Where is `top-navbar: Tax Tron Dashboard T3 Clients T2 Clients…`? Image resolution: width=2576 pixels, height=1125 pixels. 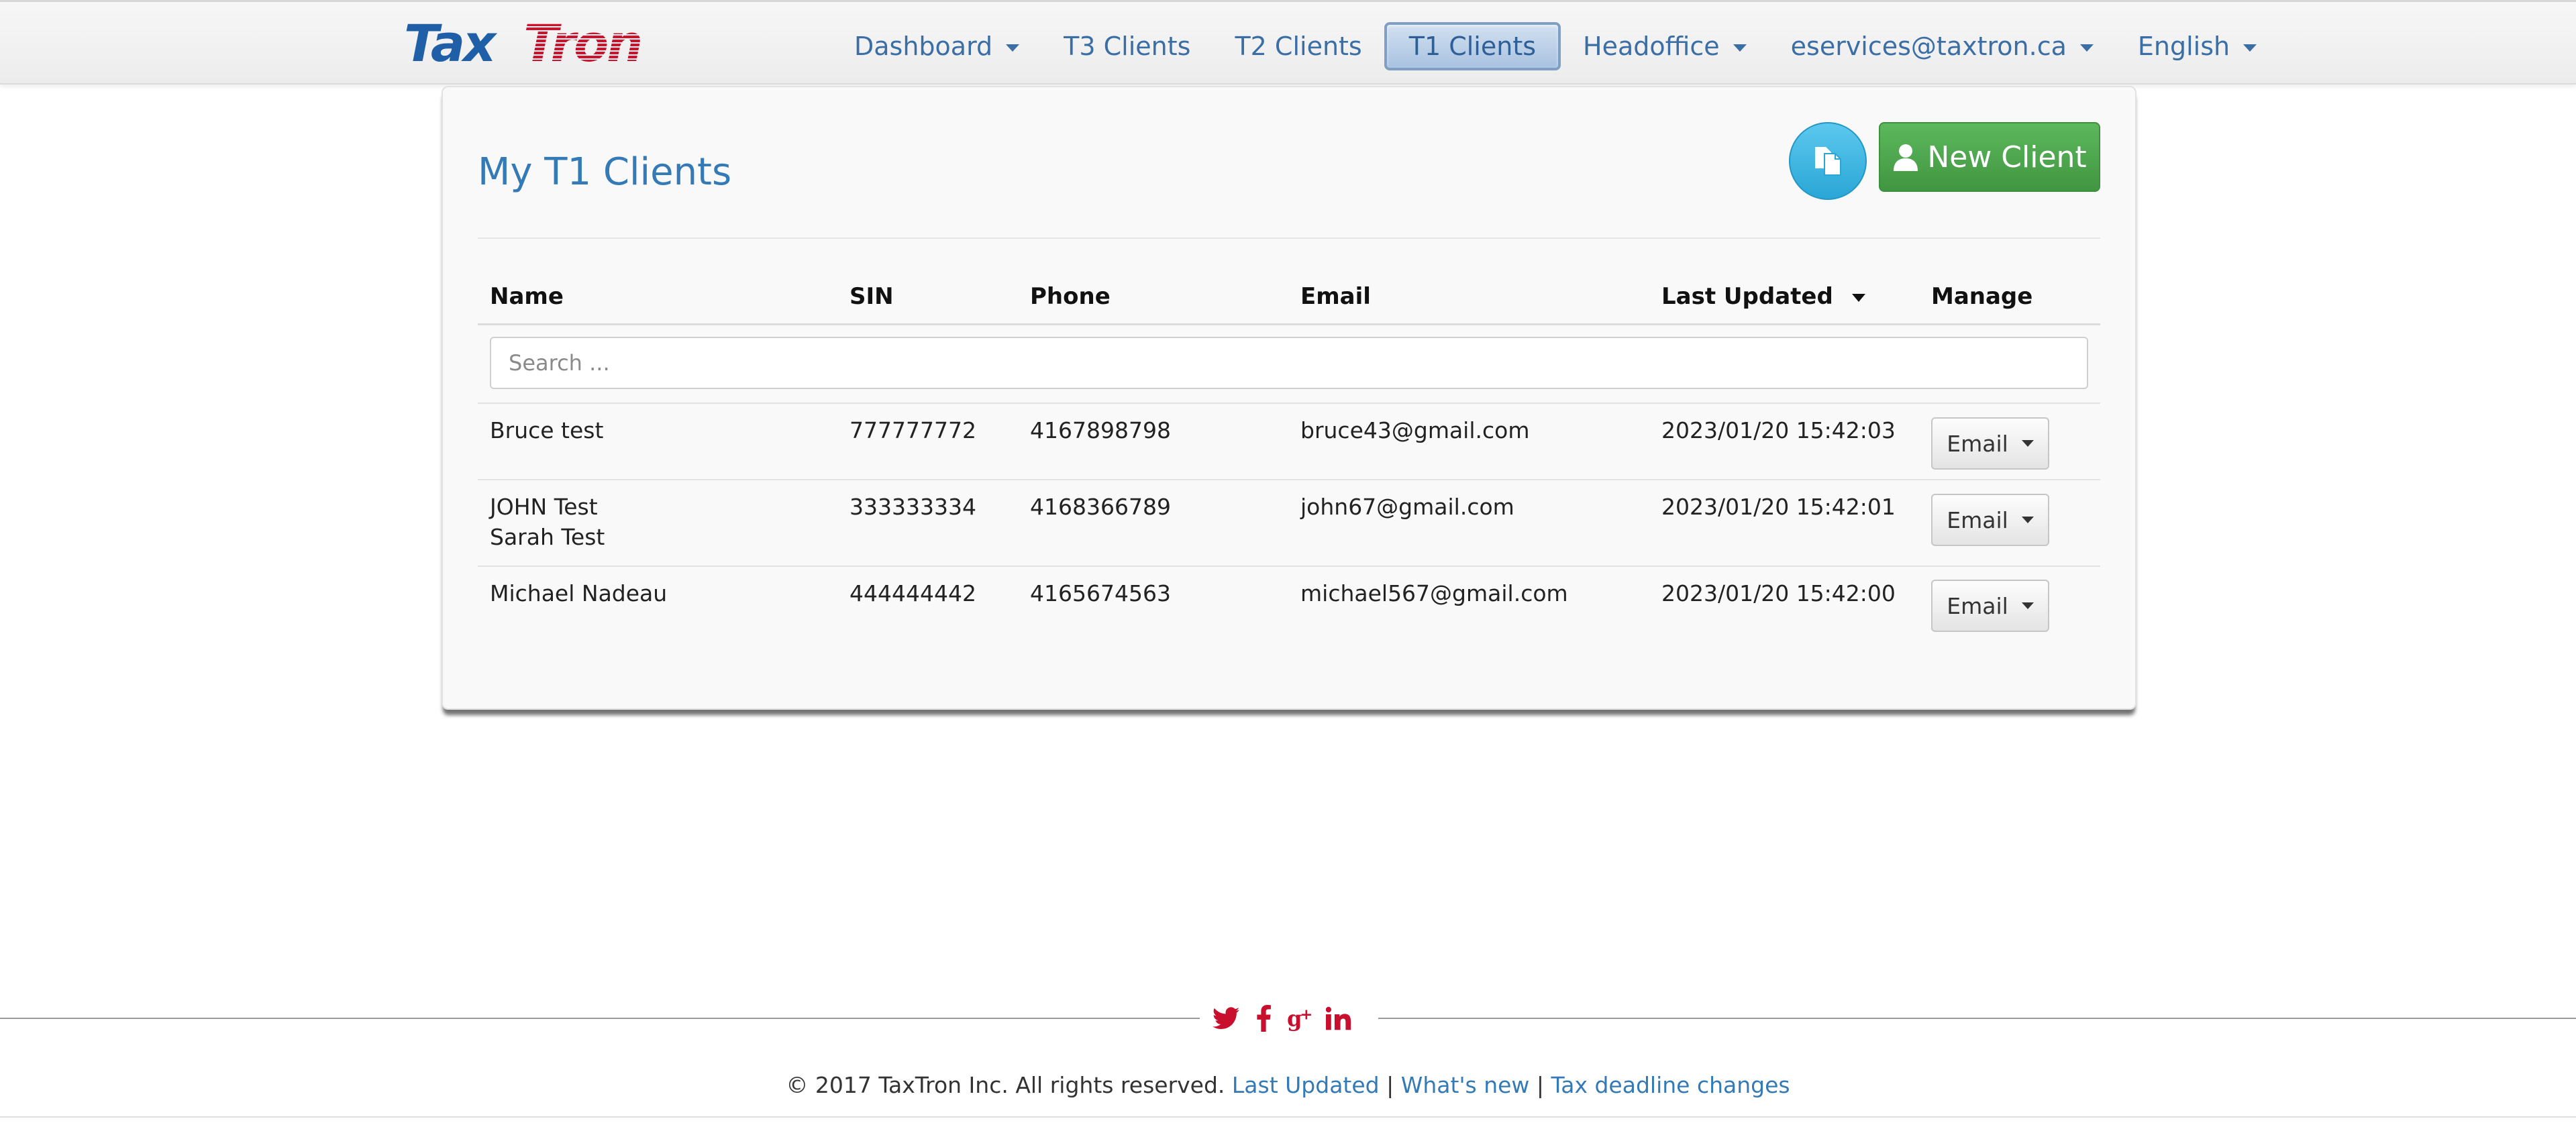
top-navbar: Tax Tron Dashboard T3 Clients T2 Clients… is located at coordinates (1288, 42).